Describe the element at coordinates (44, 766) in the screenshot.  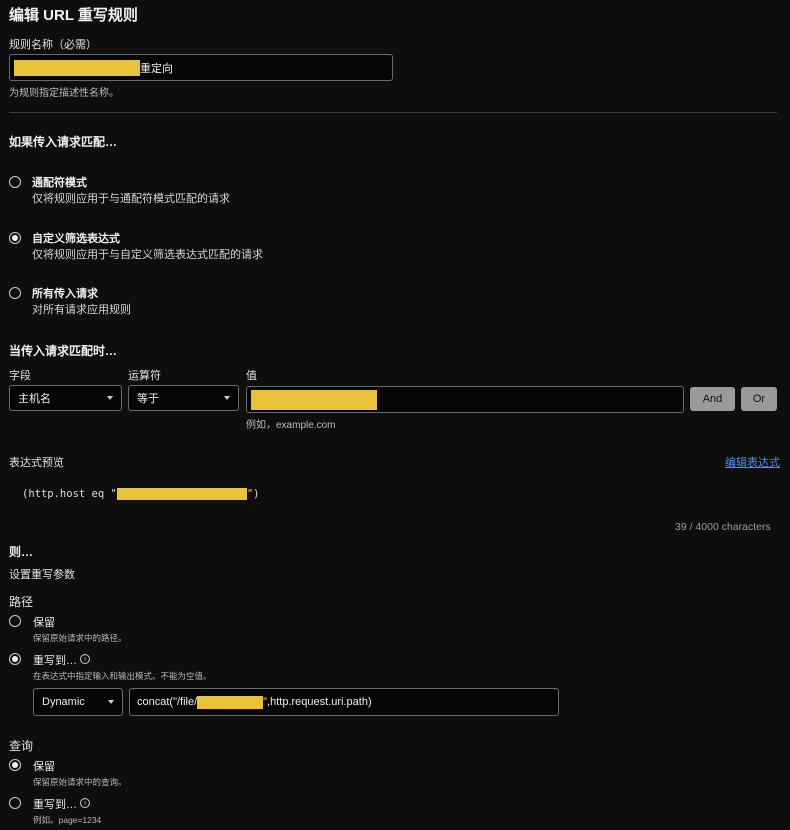
I see `query-preserve-title: 保留` at that location.